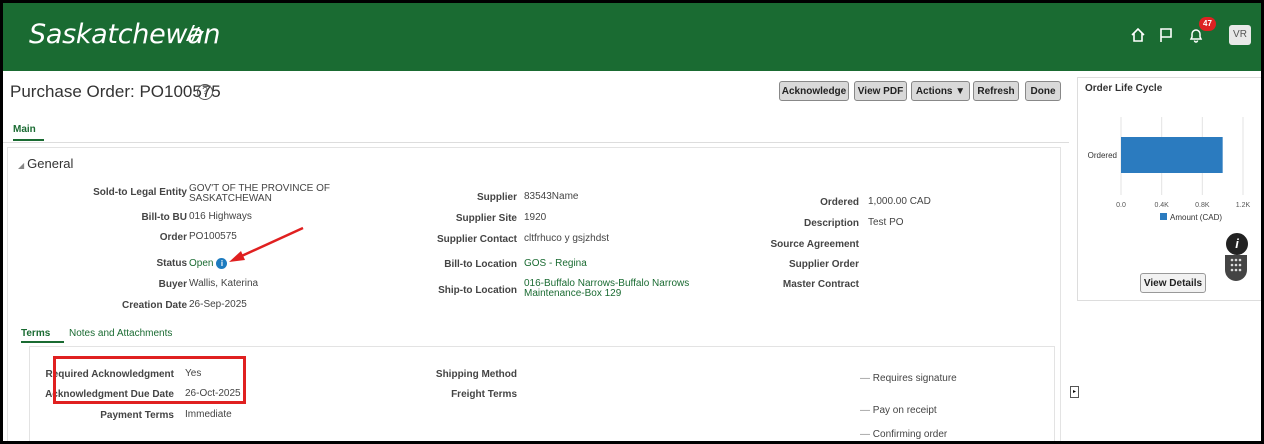  I want to click on label-supplier: Supplier, so click(496, 197).